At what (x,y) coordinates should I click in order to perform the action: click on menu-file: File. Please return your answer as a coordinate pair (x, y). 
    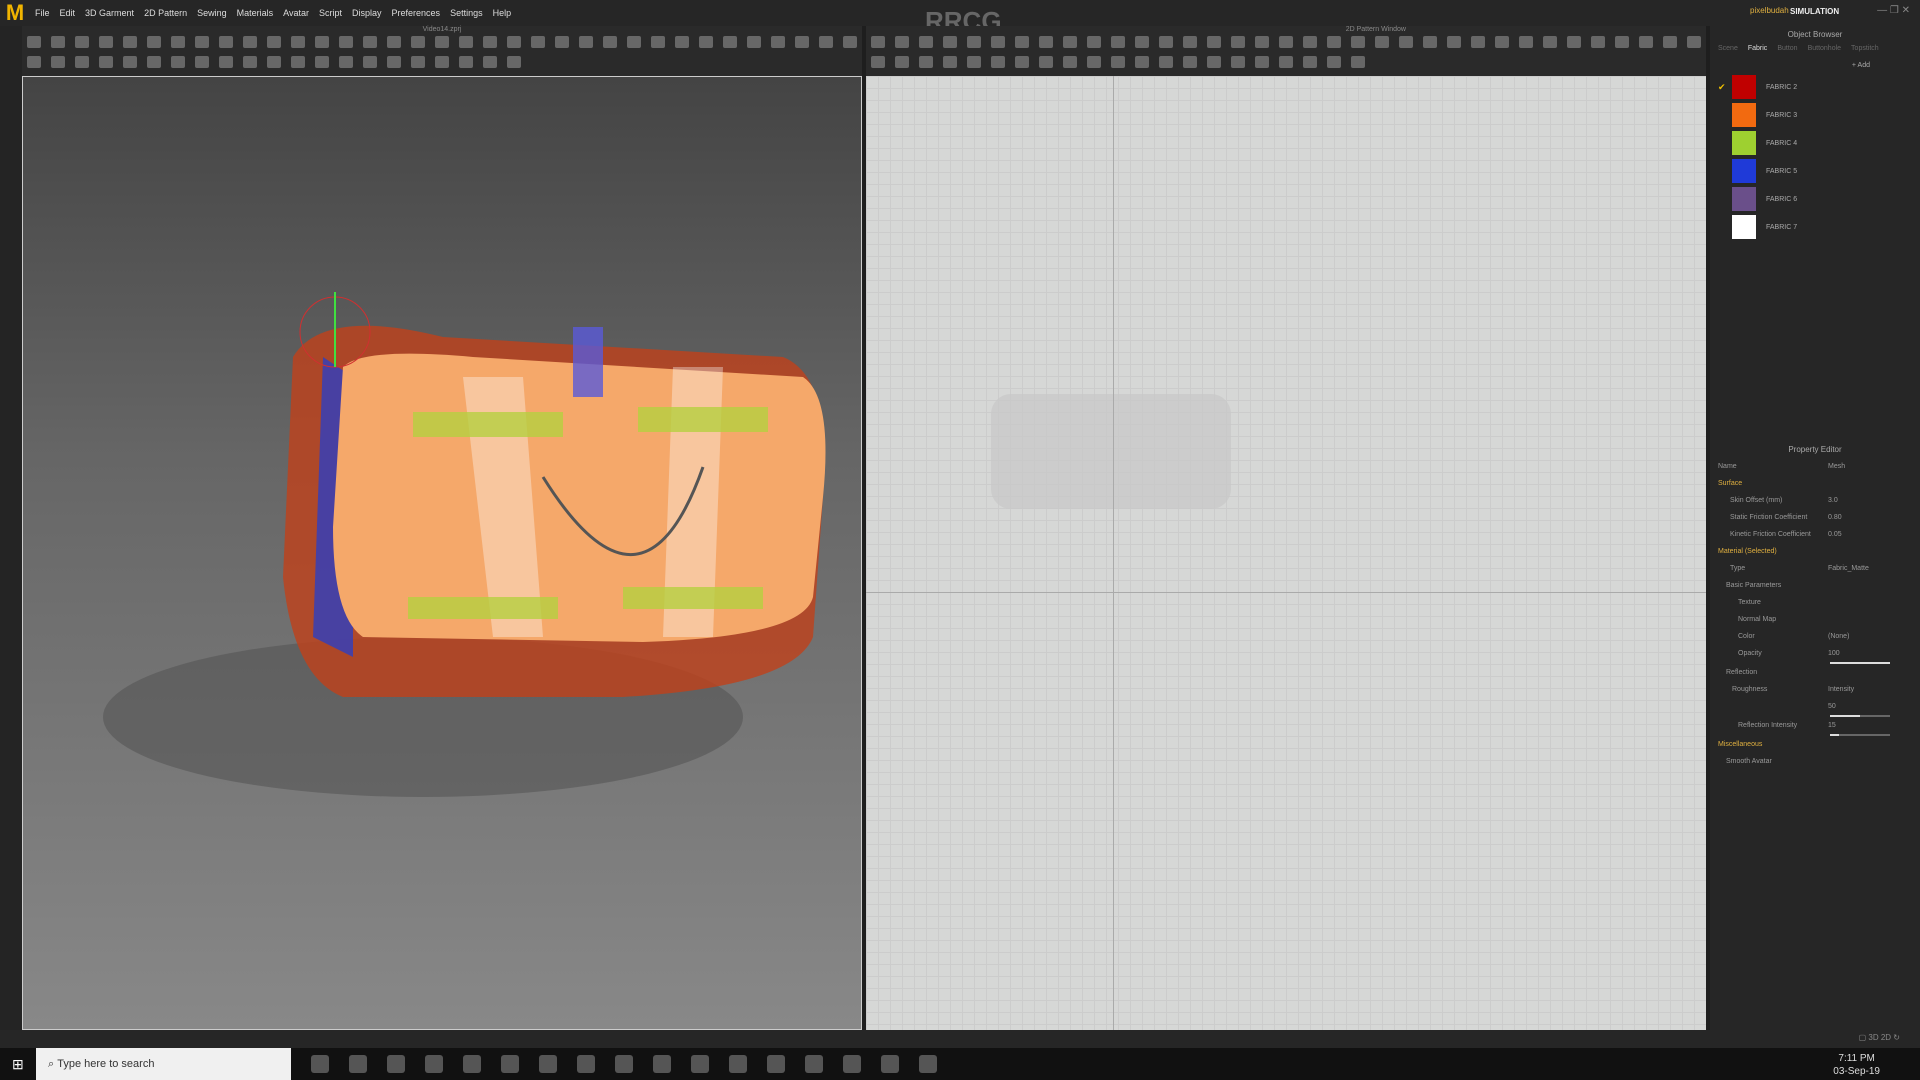
    Looking at the image, I should click on (42, 13).